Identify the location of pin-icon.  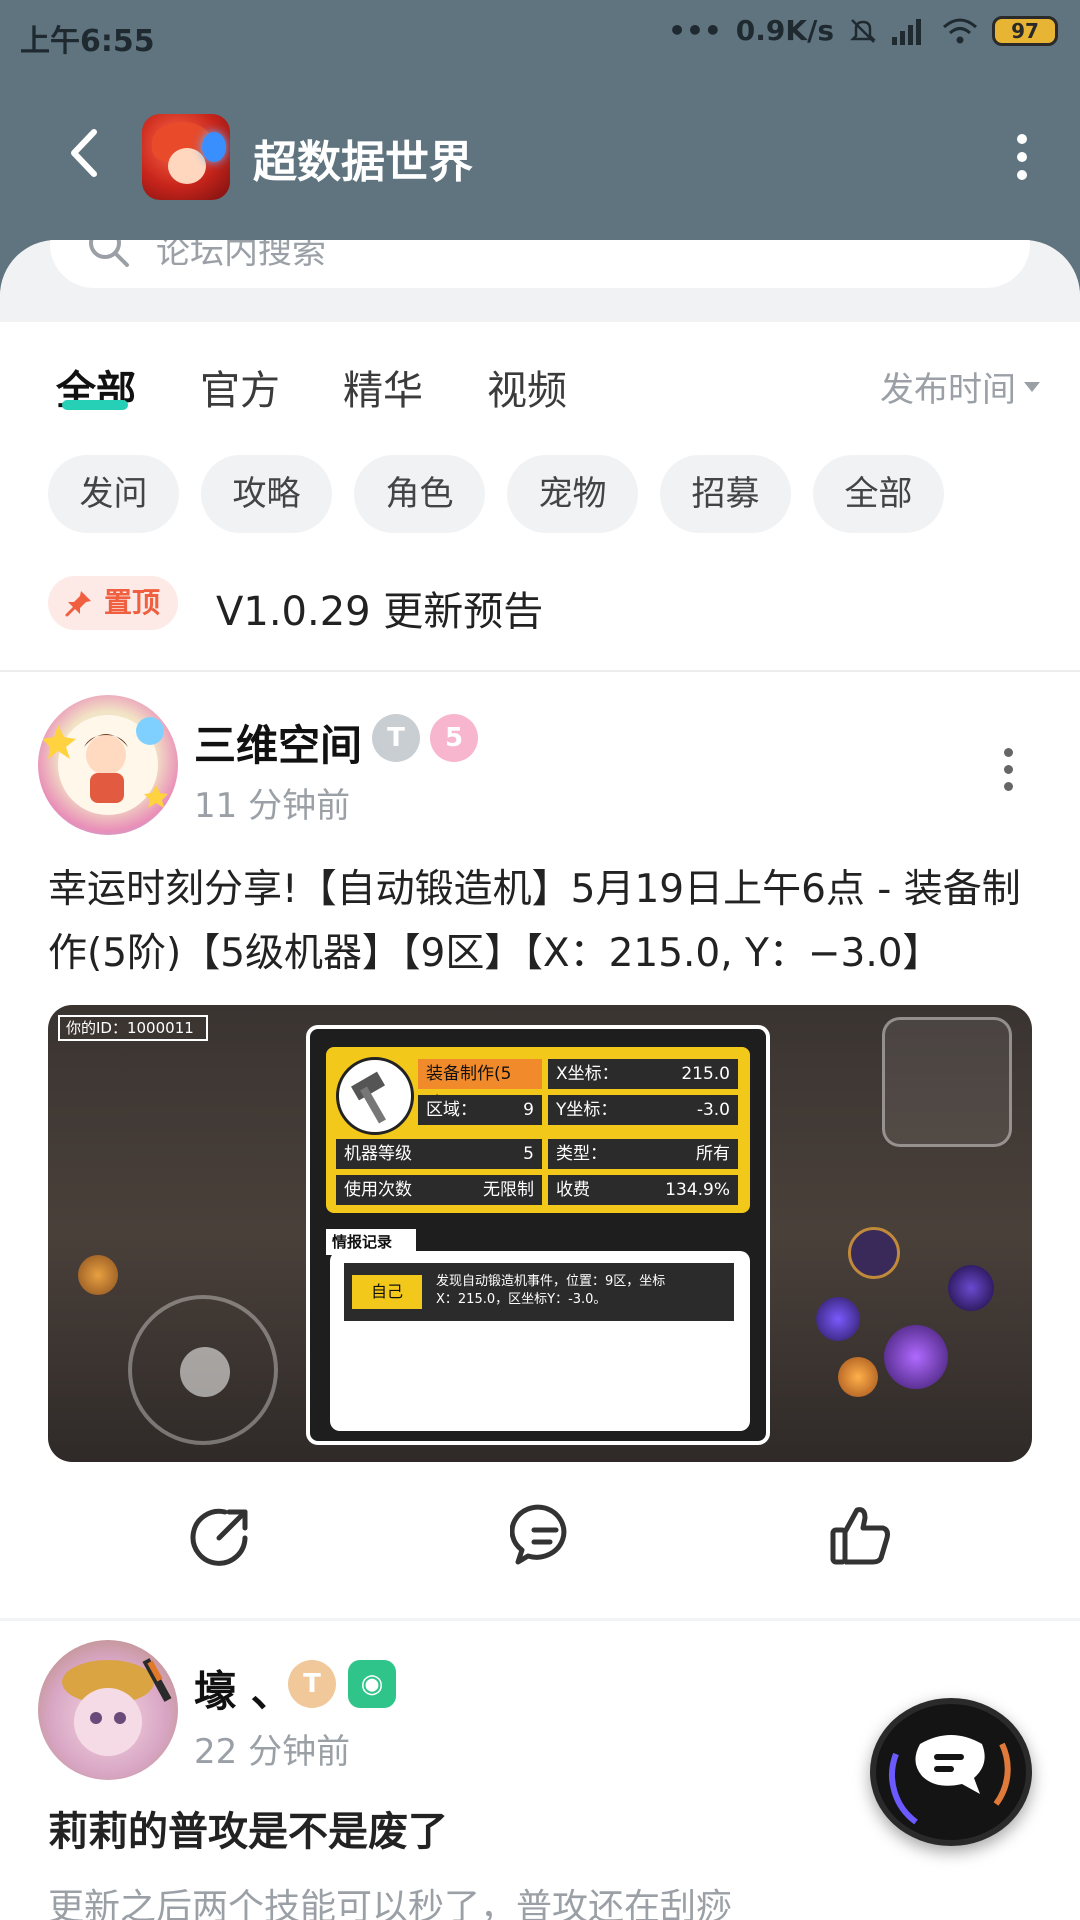
(78, 604).